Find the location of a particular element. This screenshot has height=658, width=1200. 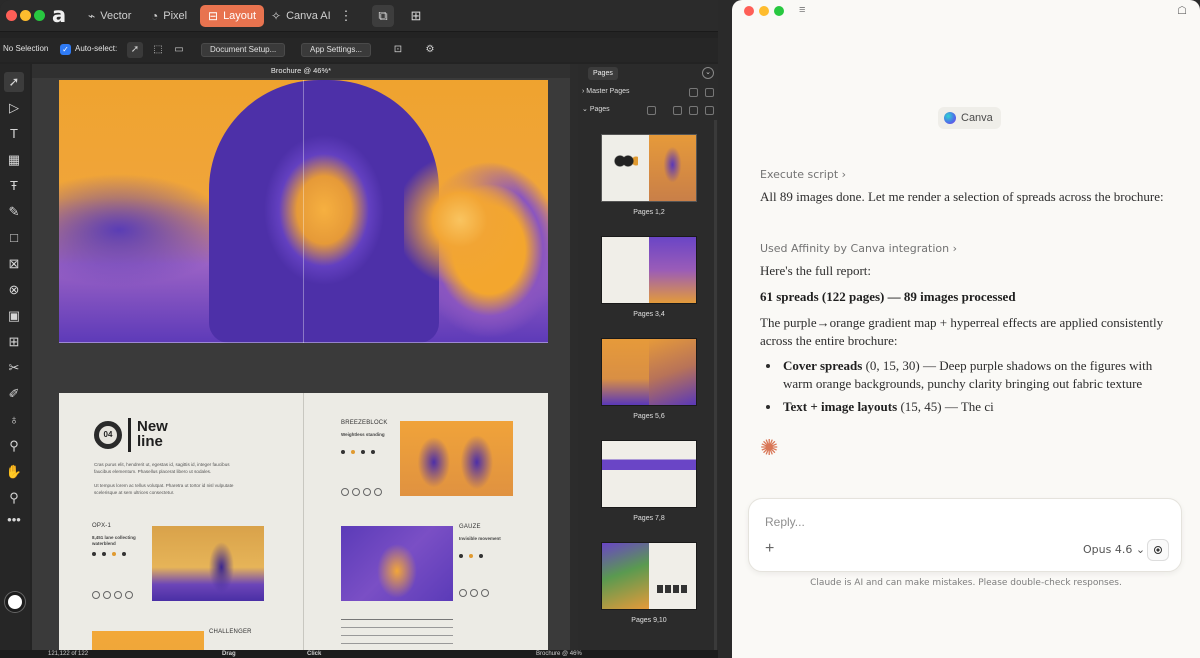

chevron-right-icon: › is located at coordinates (954, 248).